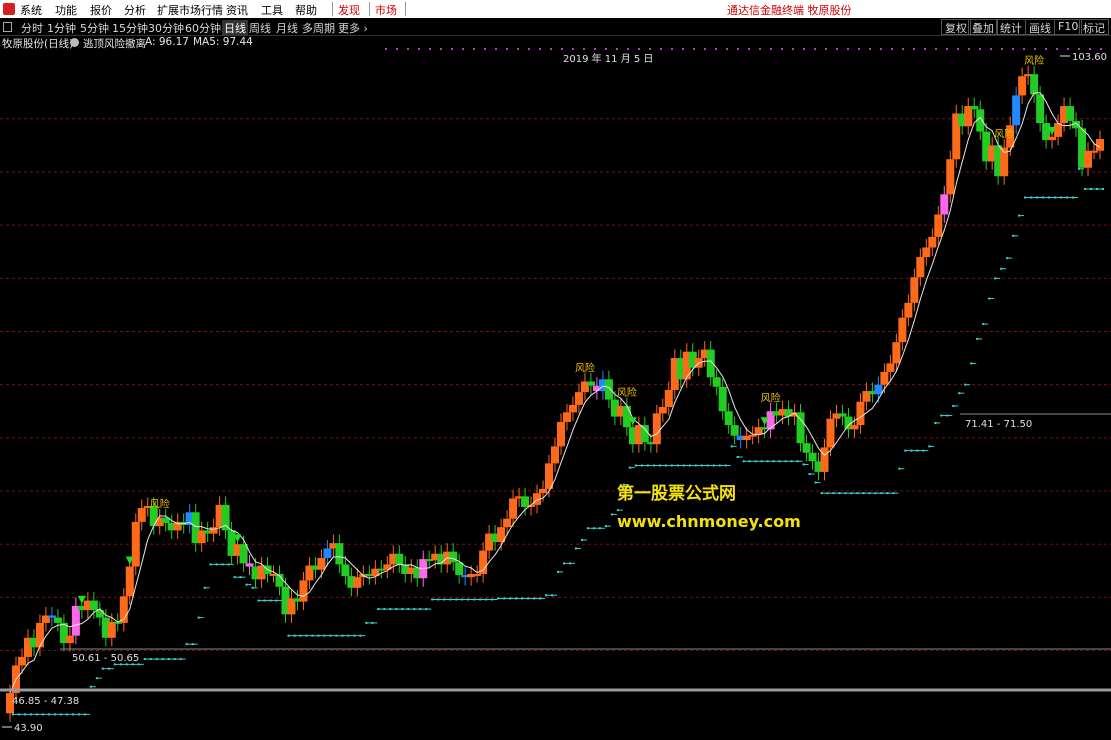 Image resolution: width=1111 pixels, height=740 pixels. I want to click on menu-item-quote: 报价, so click(101, 10).